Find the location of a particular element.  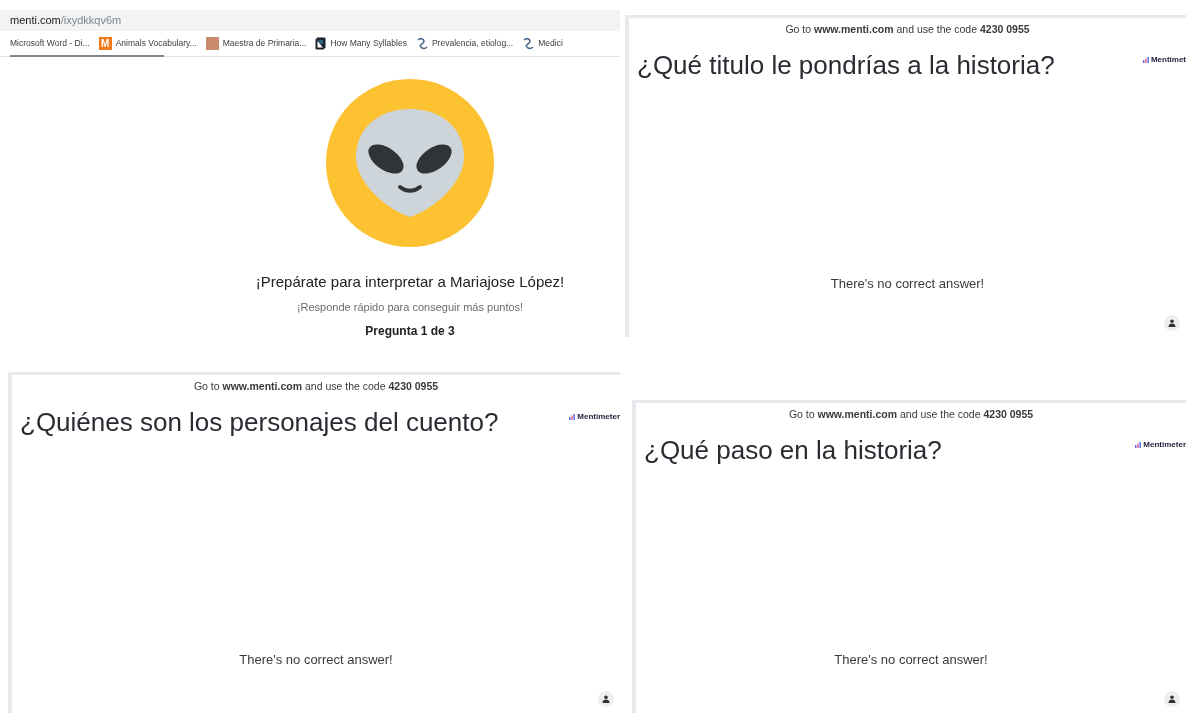

bookmark-item: Medici is located at coordinates (542, 43).